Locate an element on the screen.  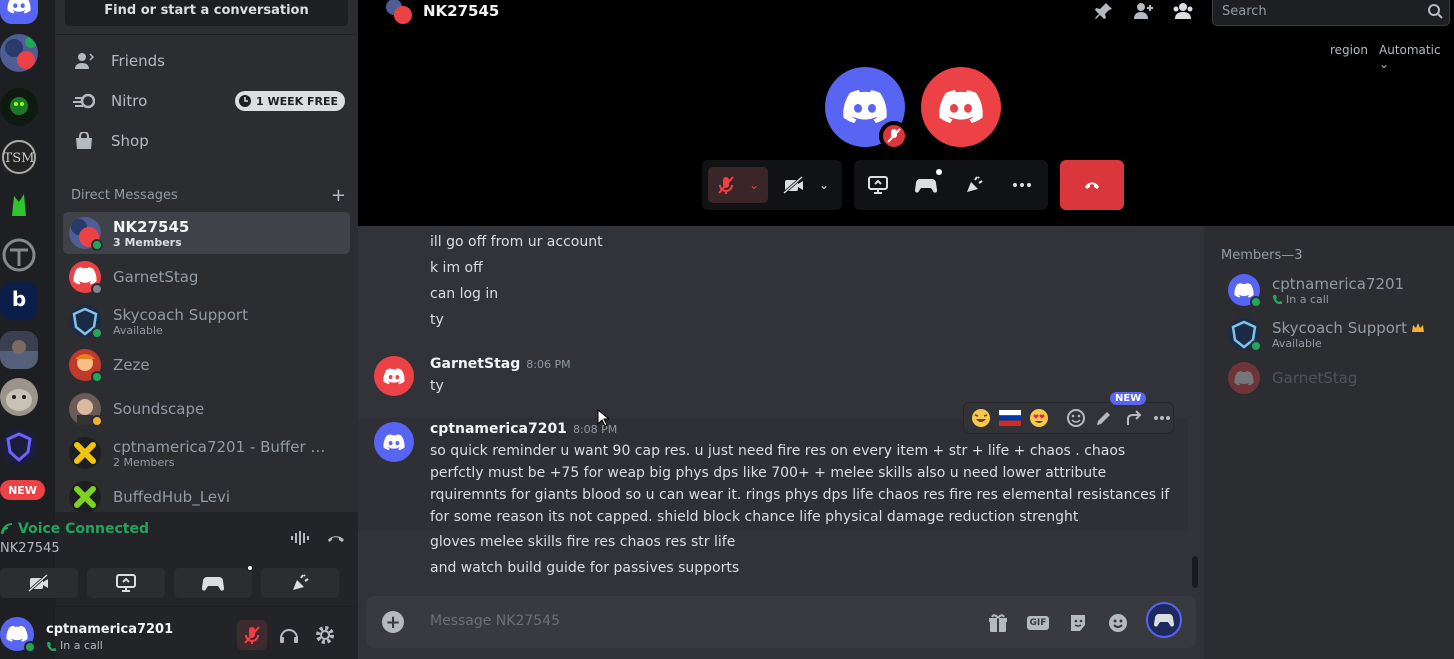
forward-icon is located at coordinates (1133, 418).